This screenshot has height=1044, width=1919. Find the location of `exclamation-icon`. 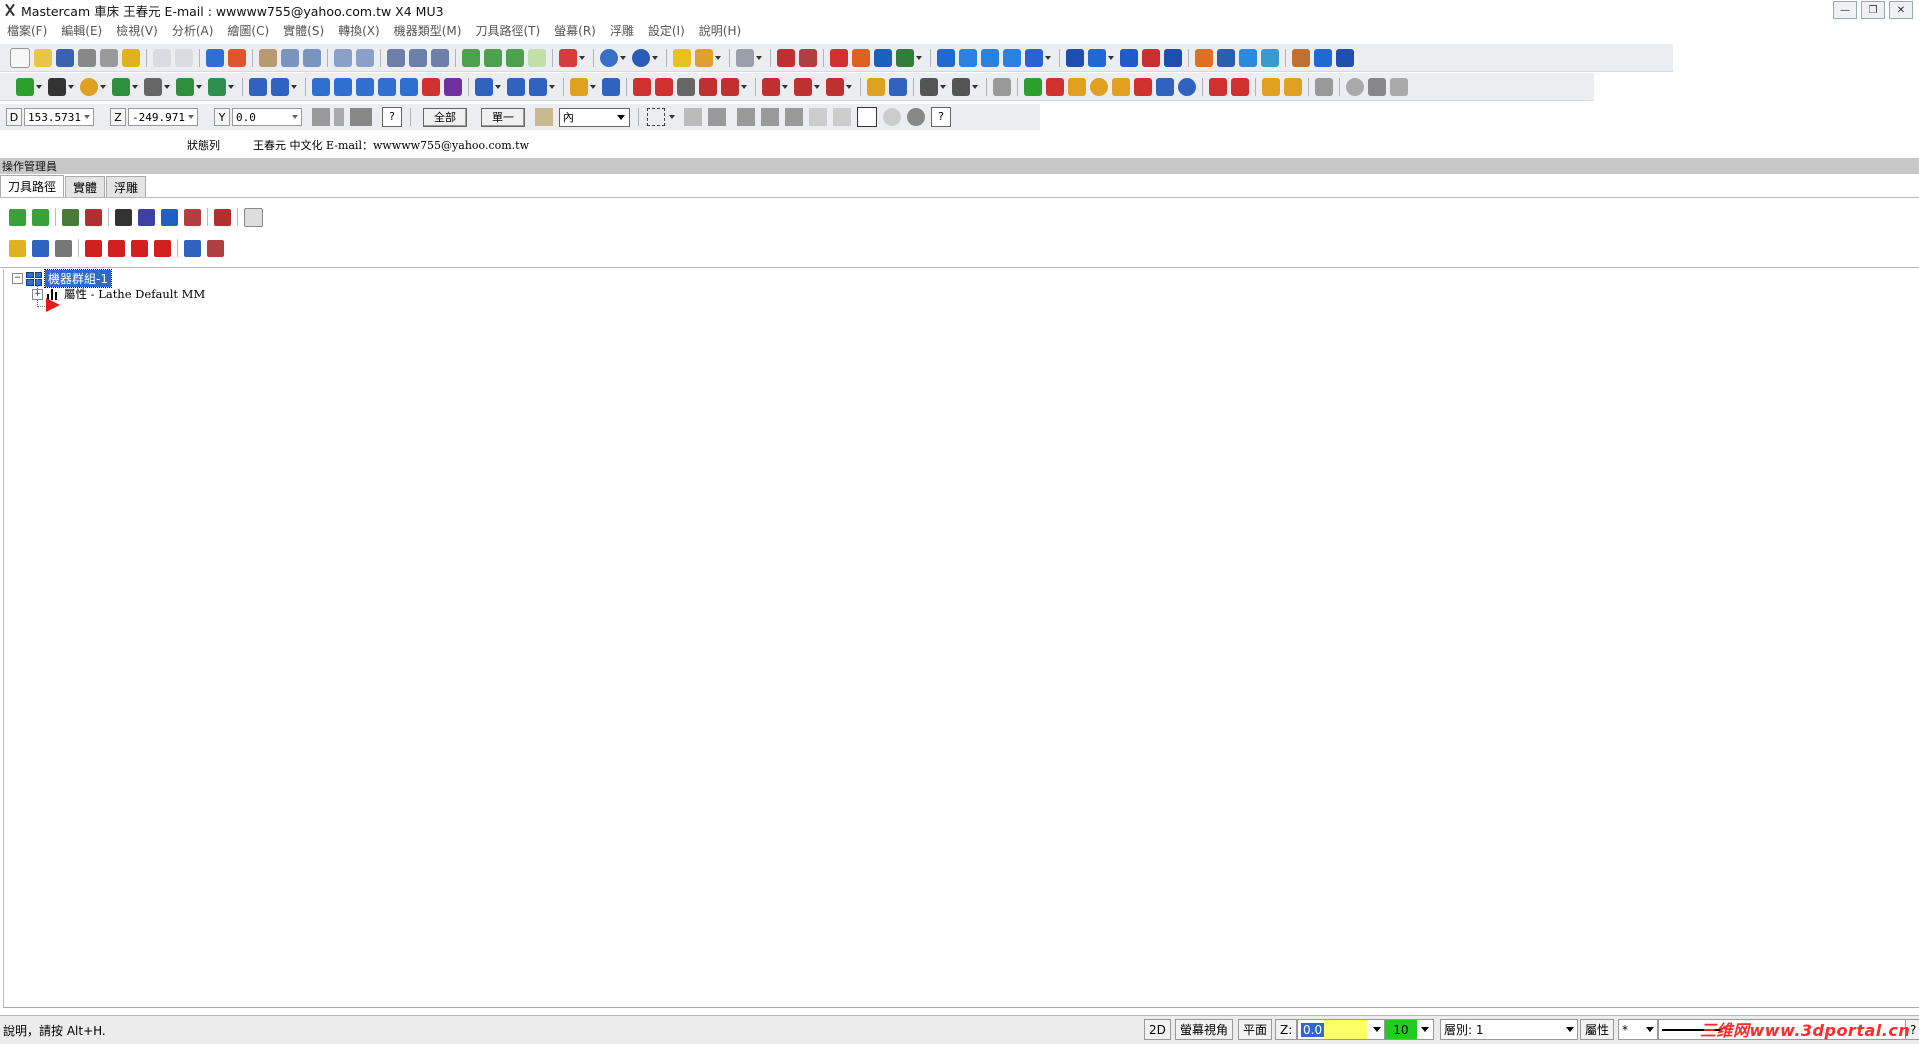

exclamation-icon is located at coordinates (339, 117).